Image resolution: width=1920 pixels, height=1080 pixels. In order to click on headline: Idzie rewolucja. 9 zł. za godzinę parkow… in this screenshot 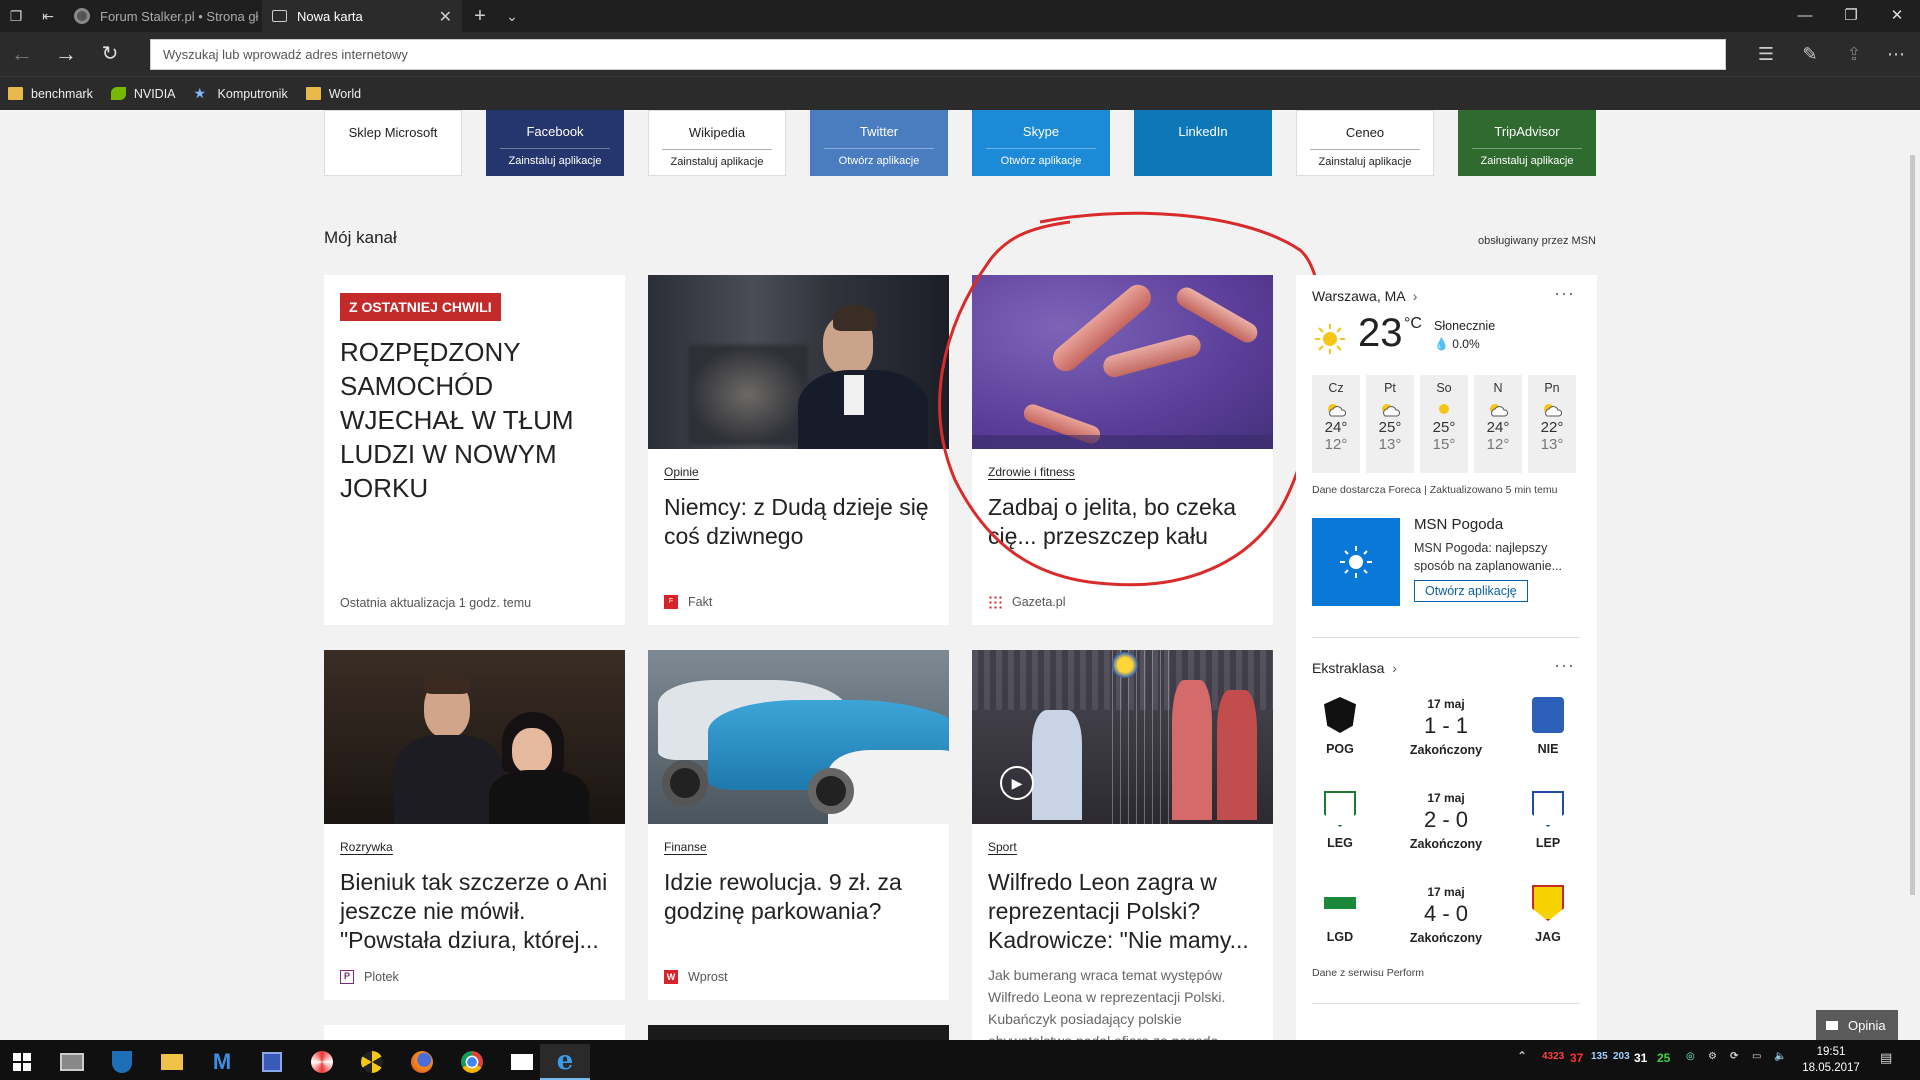, I will do `click(801, 897)`.